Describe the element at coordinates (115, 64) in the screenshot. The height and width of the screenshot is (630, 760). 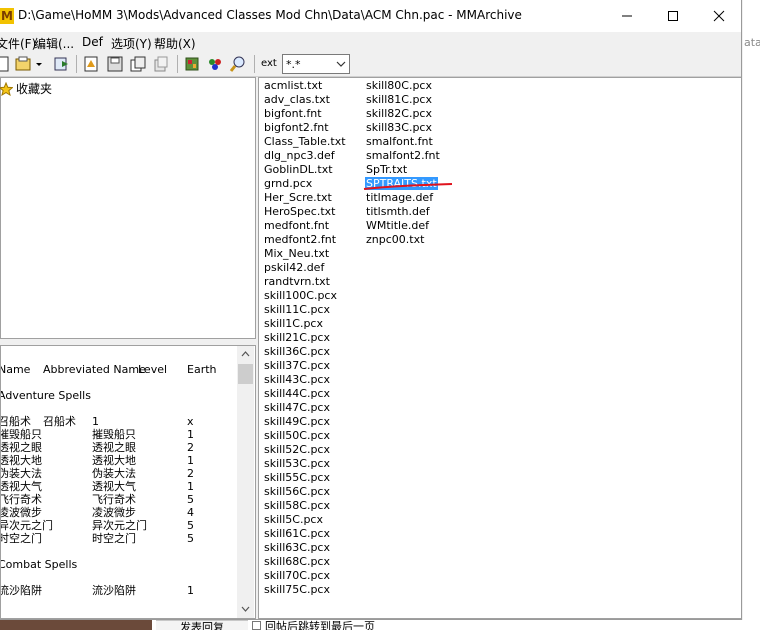
I see `save-button` at that location.